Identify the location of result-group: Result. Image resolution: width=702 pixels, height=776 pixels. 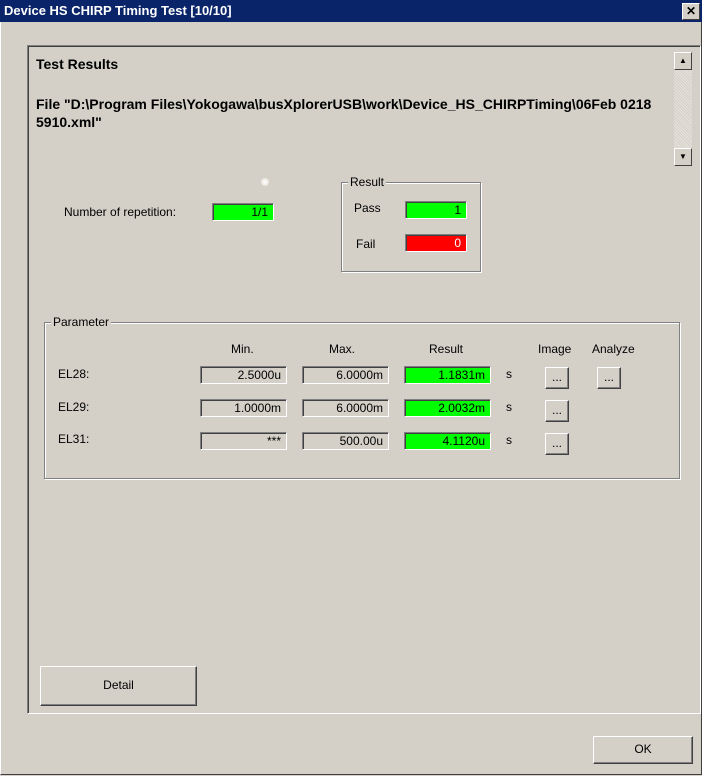
(411, 223).